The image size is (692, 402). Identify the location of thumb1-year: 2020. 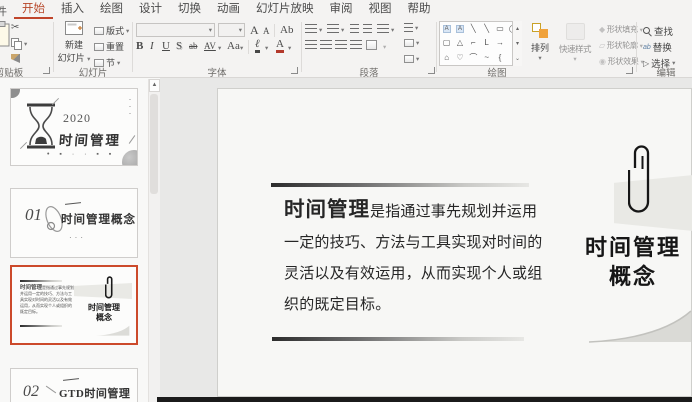
(77, 118).